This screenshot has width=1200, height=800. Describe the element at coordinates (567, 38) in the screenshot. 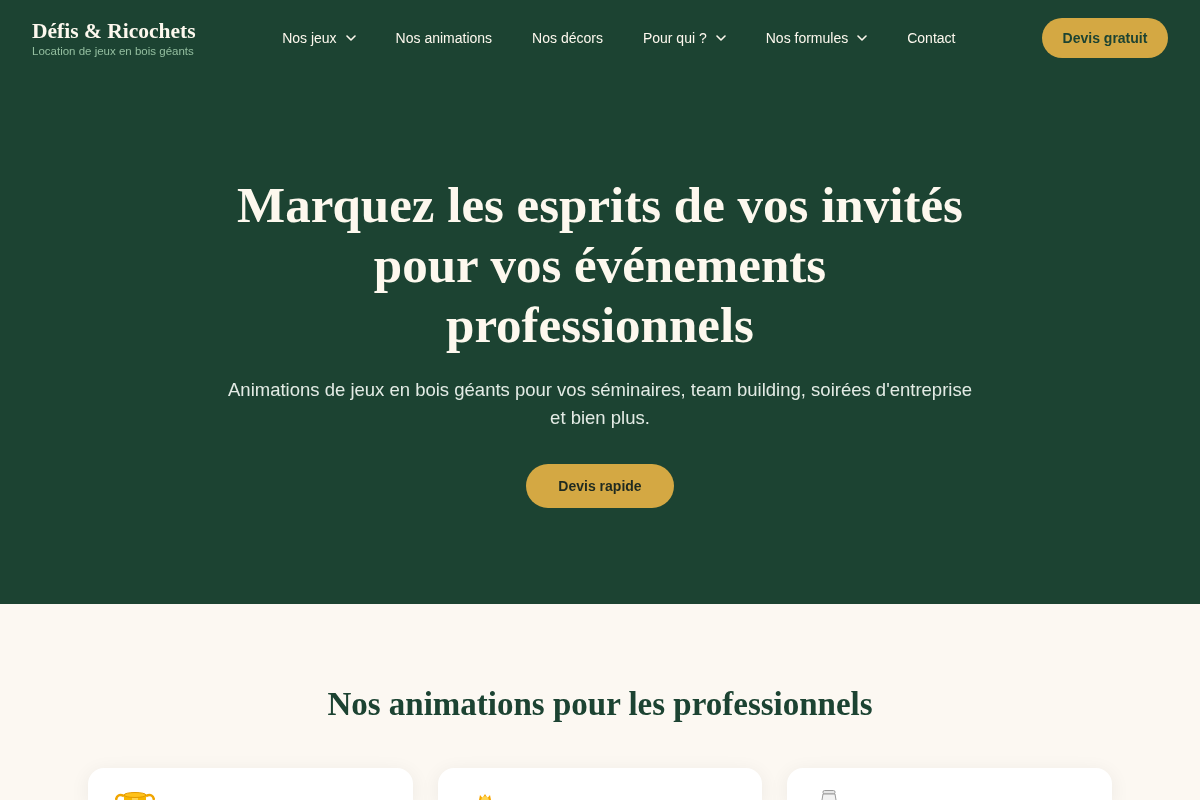

I see `nav-link: Nos décors` at that location.